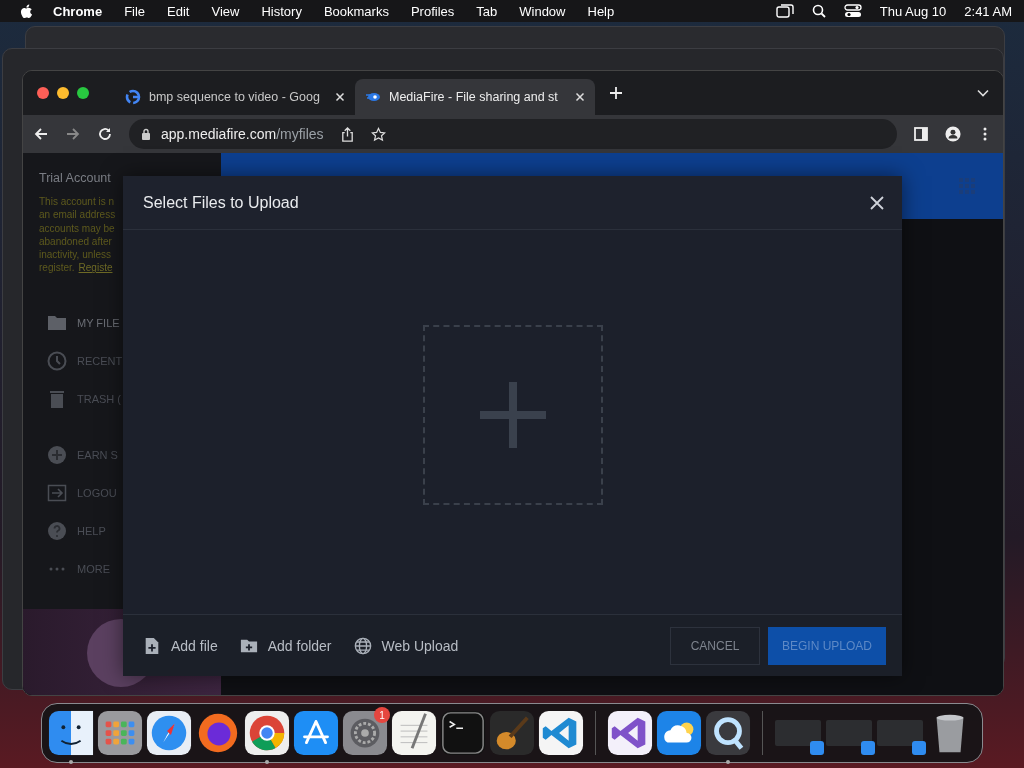  Describe the element at coordinates (77, 228) in the screenshot. I see `notice-line: accounts may be` at that location.